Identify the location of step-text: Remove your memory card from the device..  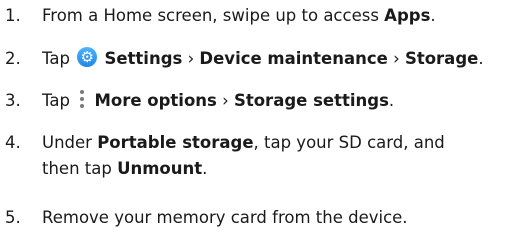
(225, 217).